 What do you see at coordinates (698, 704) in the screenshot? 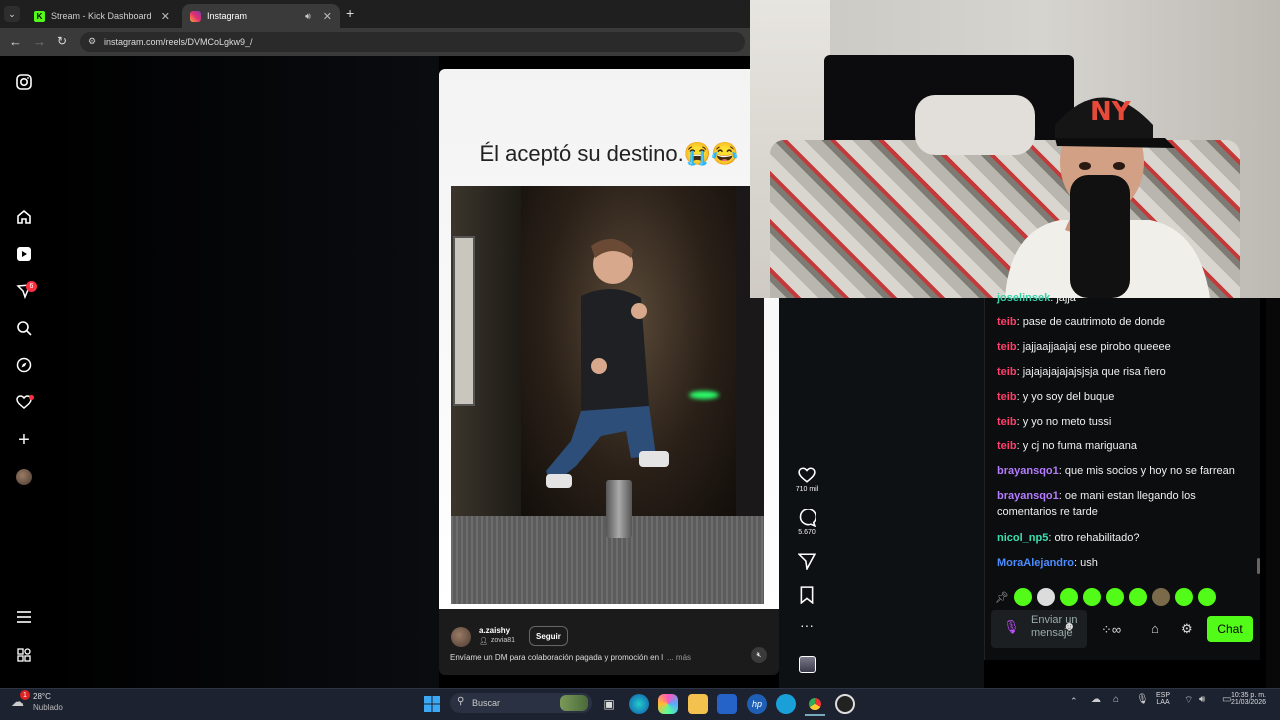
I see `file-explorer-icon` at bounding box center [698, 704].